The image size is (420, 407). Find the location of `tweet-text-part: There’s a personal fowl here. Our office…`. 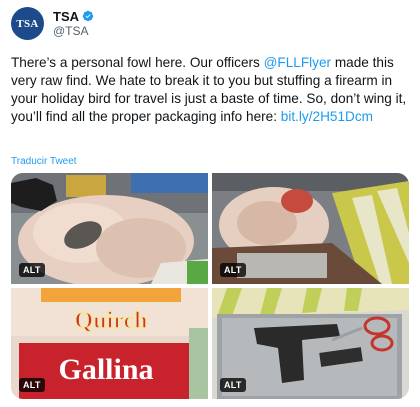

tweet-text-part: There’s a personal fowl here. Our office… is located at coordinates (137, 62).